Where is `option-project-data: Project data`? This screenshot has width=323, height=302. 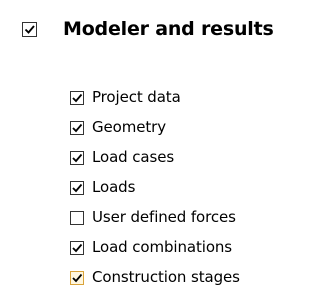
option-project-data: Project data is located at coordinates (191, 98).